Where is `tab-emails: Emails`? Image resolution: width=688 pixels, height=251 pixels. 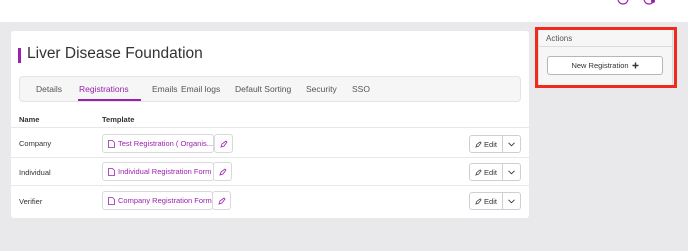 tab-emails: Emails is located at coordinates (165, 89).